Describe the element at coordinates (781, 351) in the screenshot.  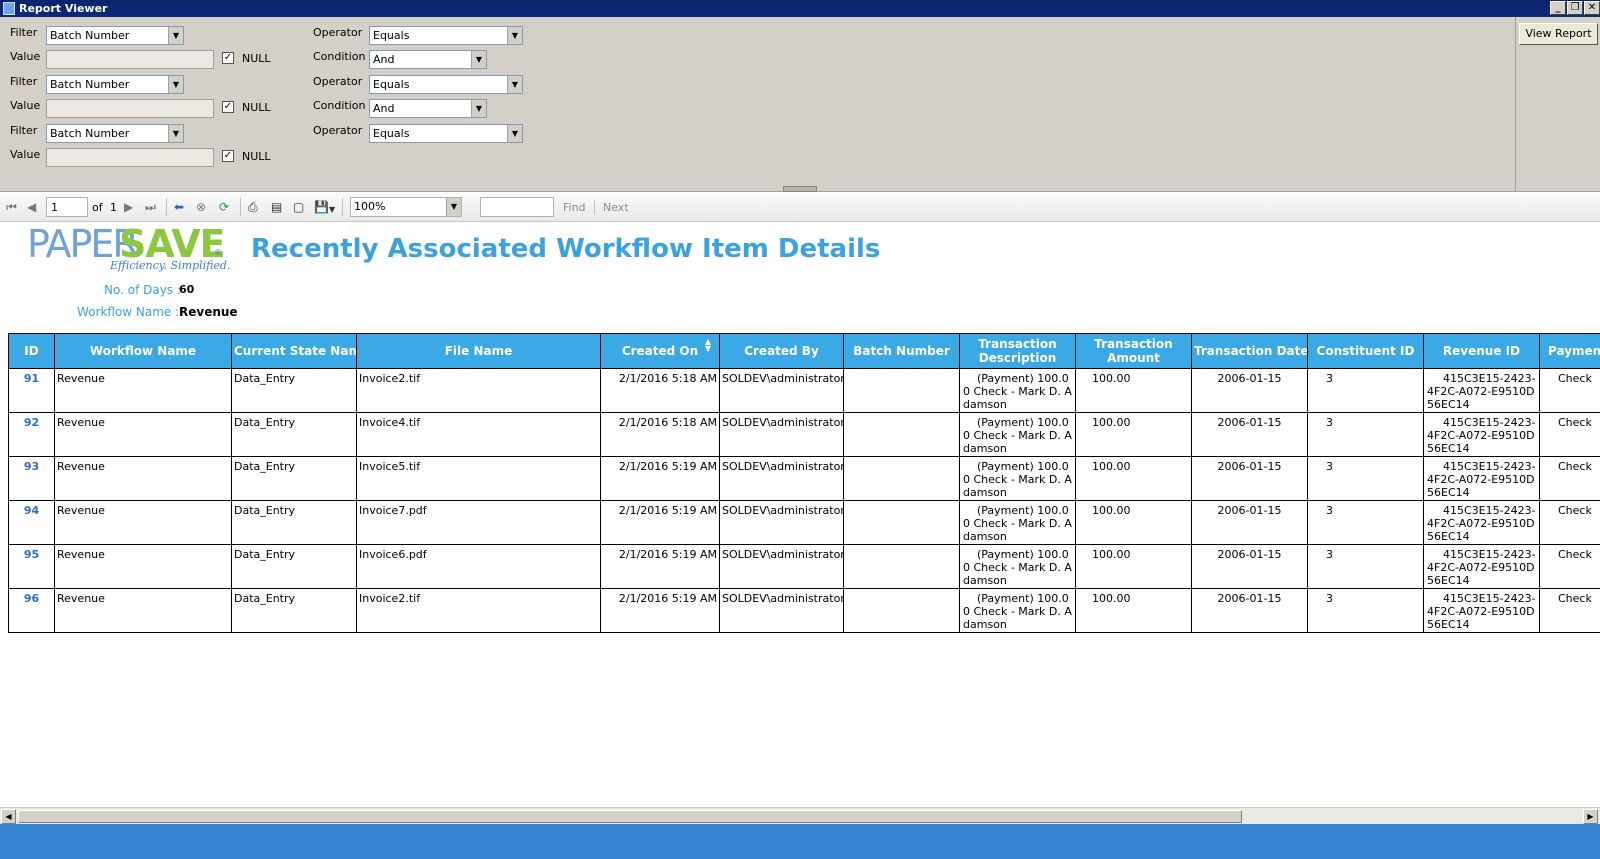
I see `column-header-created-by: Created By` at that location.